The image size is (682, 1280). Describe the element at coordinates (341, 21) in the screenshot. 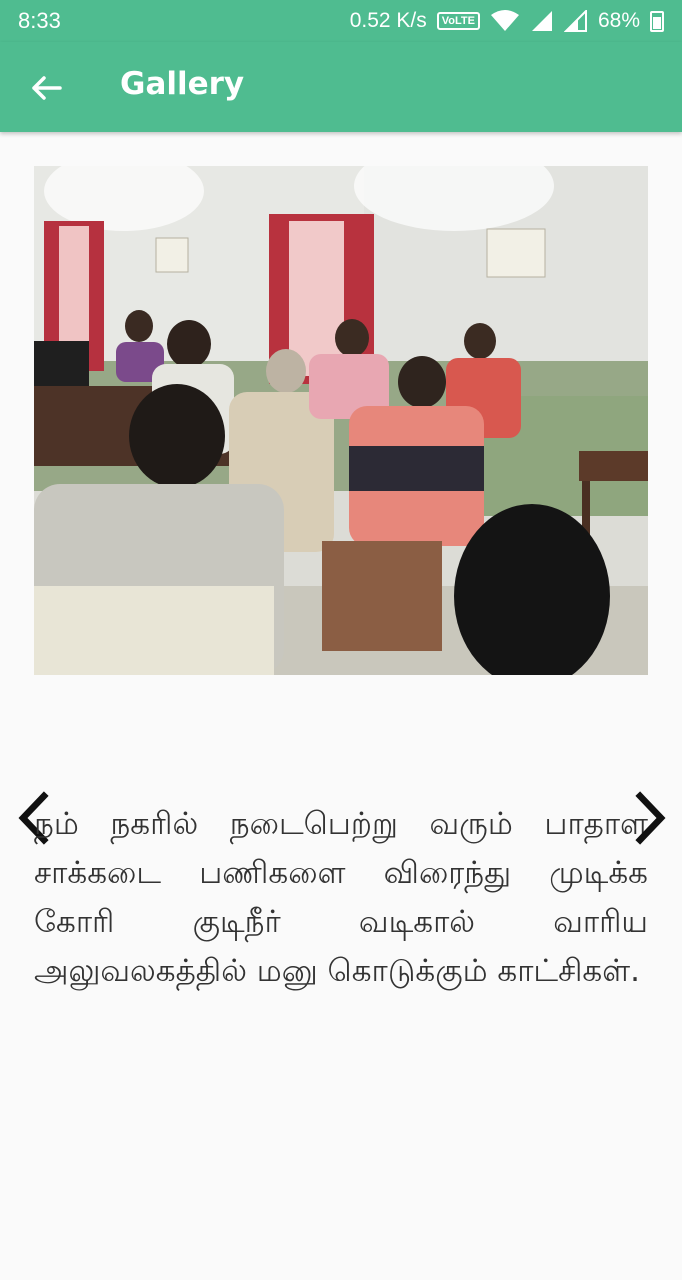

I see `status-bar: 8:33 0.52 K/s VoLTE 68%` at that location.